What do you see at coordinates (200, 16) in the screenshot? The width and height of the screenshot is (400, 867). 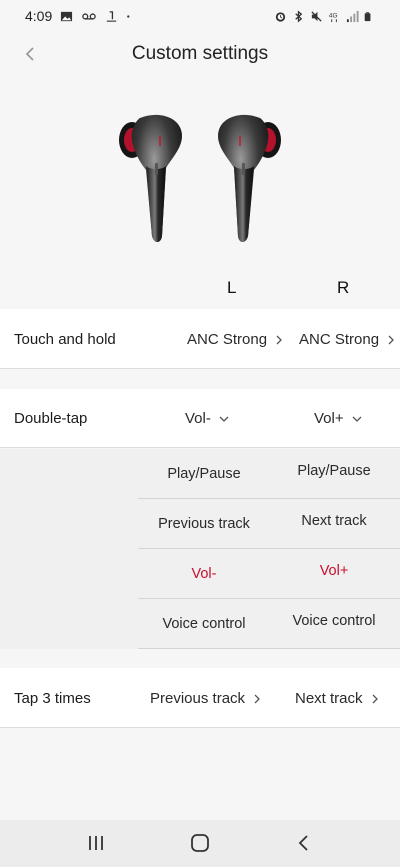 I see `status-bar: 4:09 4G` at bounding box center [200, 16].